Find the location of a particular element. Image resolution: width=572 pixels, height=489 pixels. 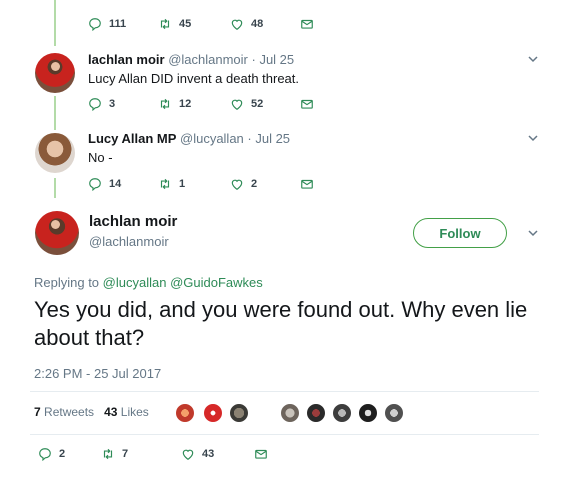

tweet1-text: Lucy Allan DID invent a death threat. is located at coordinates (194, 78).